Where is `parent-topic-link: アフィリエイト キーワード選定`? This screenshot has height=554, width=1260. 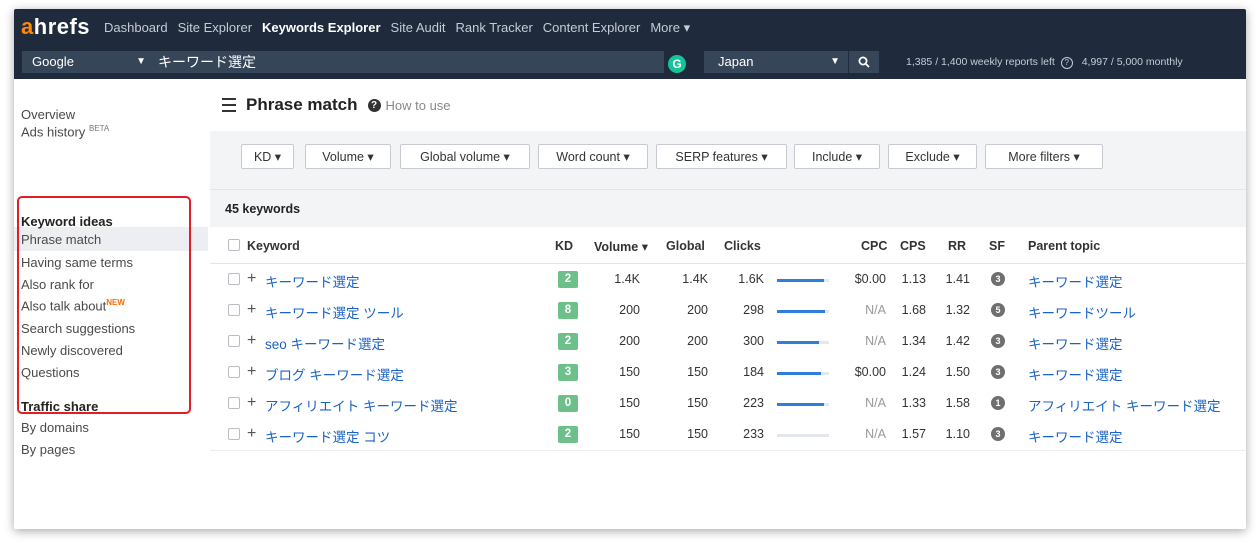
parent-topic-link: アフィリエイト キーワード選定 is located at coordinates (1124, 405).